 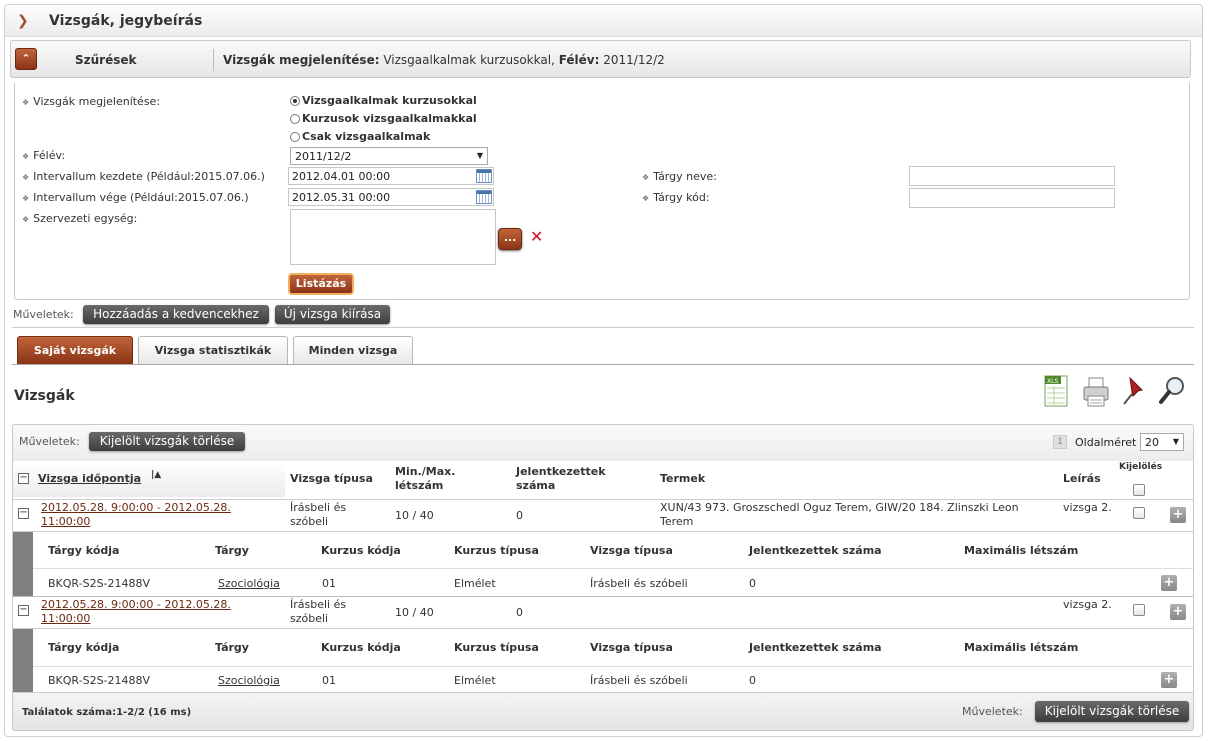 What do you see at coordinates (1162, 442) in the screenshot?
I see `page-size-select: 20 ▼` at bounding box center [1162, 442].